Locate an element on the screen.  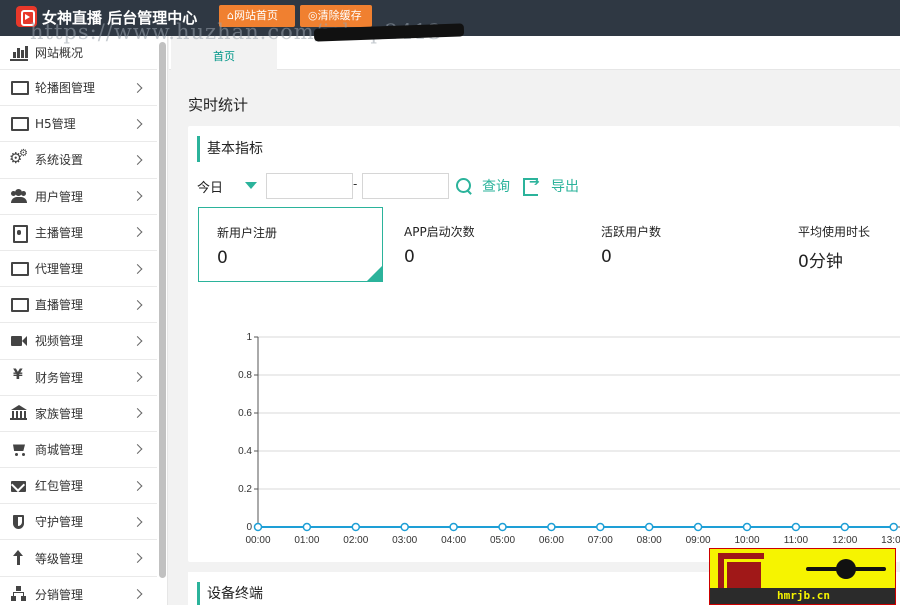
sidebar-item-agents: 代理管理 is located at coordinates (78, 269).